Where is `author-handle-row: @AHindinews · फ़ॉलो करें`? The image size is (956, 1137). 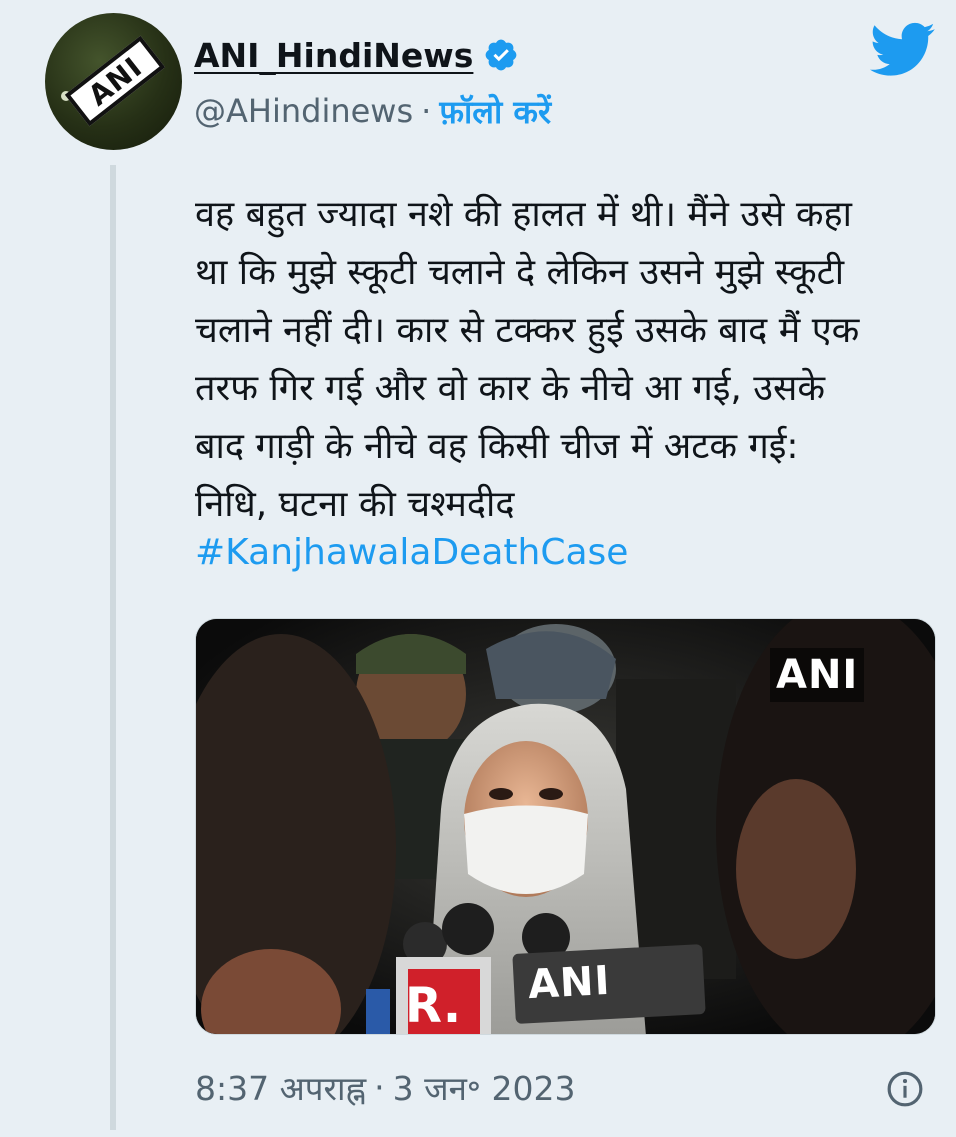 author-handle-row: @AHindinews · फ़ॉलो करें is located at coordinates (372, 111).